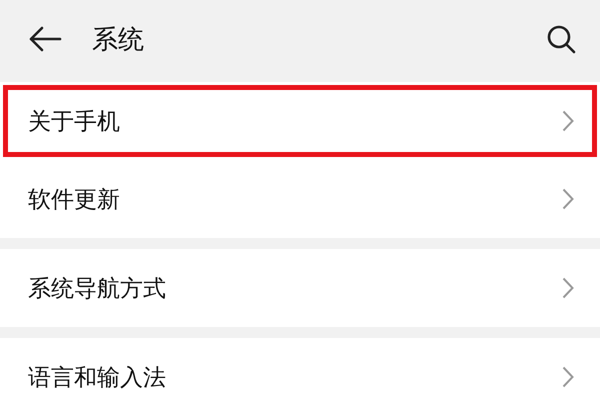 The height and width of the screenshot is (400, 600). I want to click on page-title: 系统, so click(118, 40).